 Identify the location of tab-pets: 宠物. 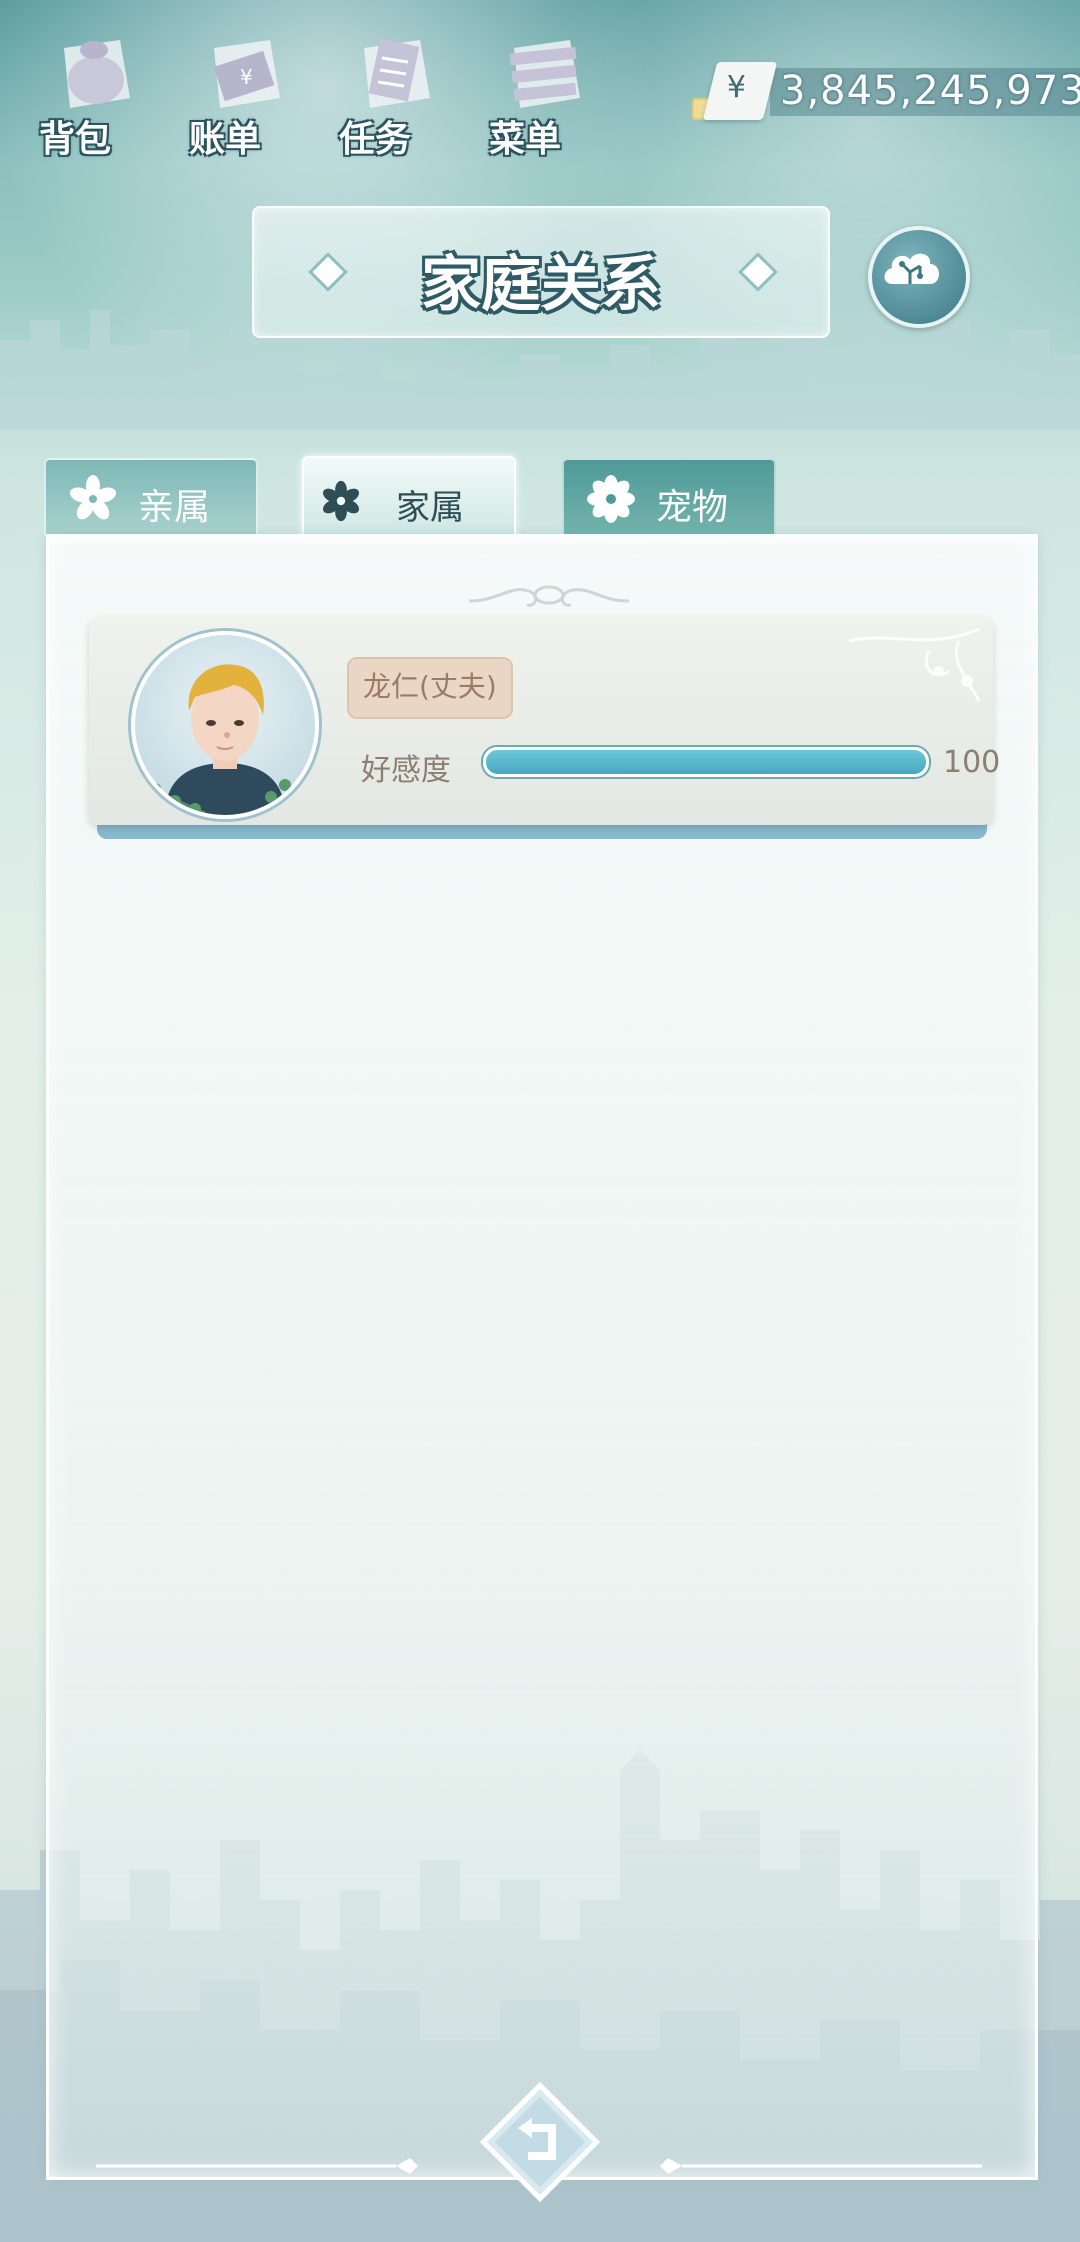
(669, 498).